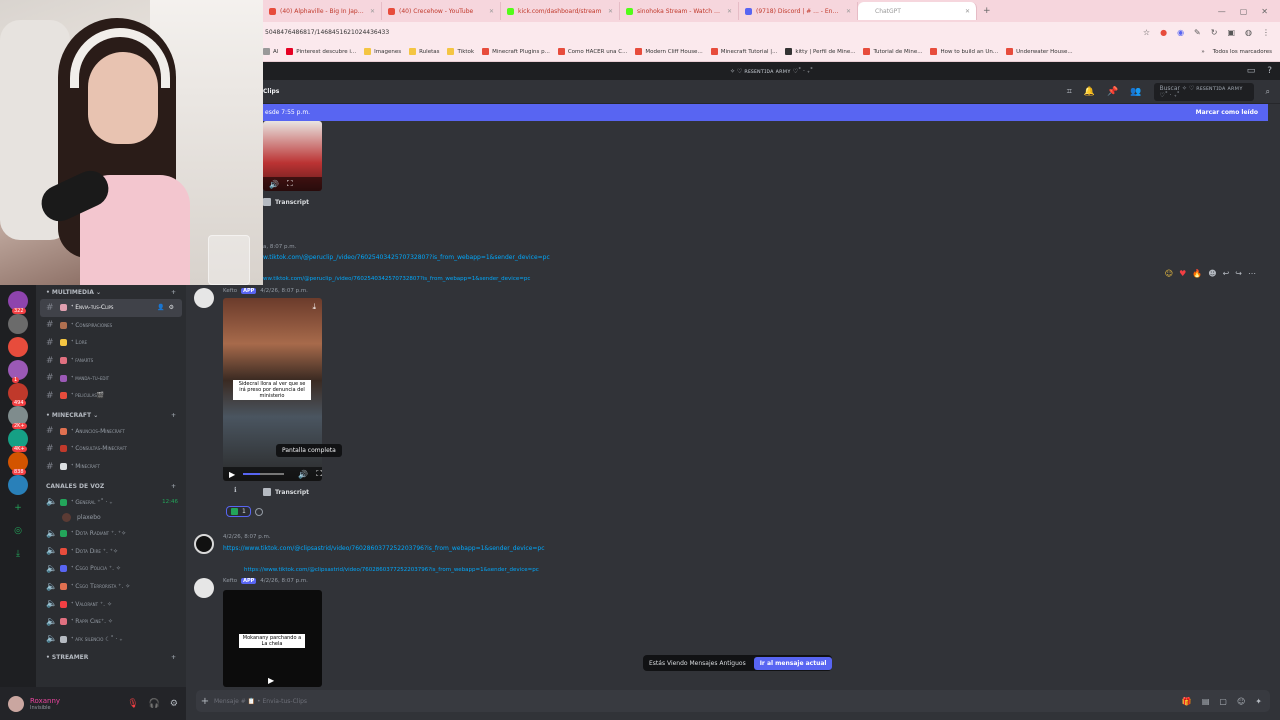 The width and height of the screenshot is (1280, 720). What do you see at coordinates (111, 502) in the screenshot?
I see `voice-channel-item: 🔈 ᐩ General ⁺˚ ‧ ₊ 12:46` at bounding box center [111, 502].